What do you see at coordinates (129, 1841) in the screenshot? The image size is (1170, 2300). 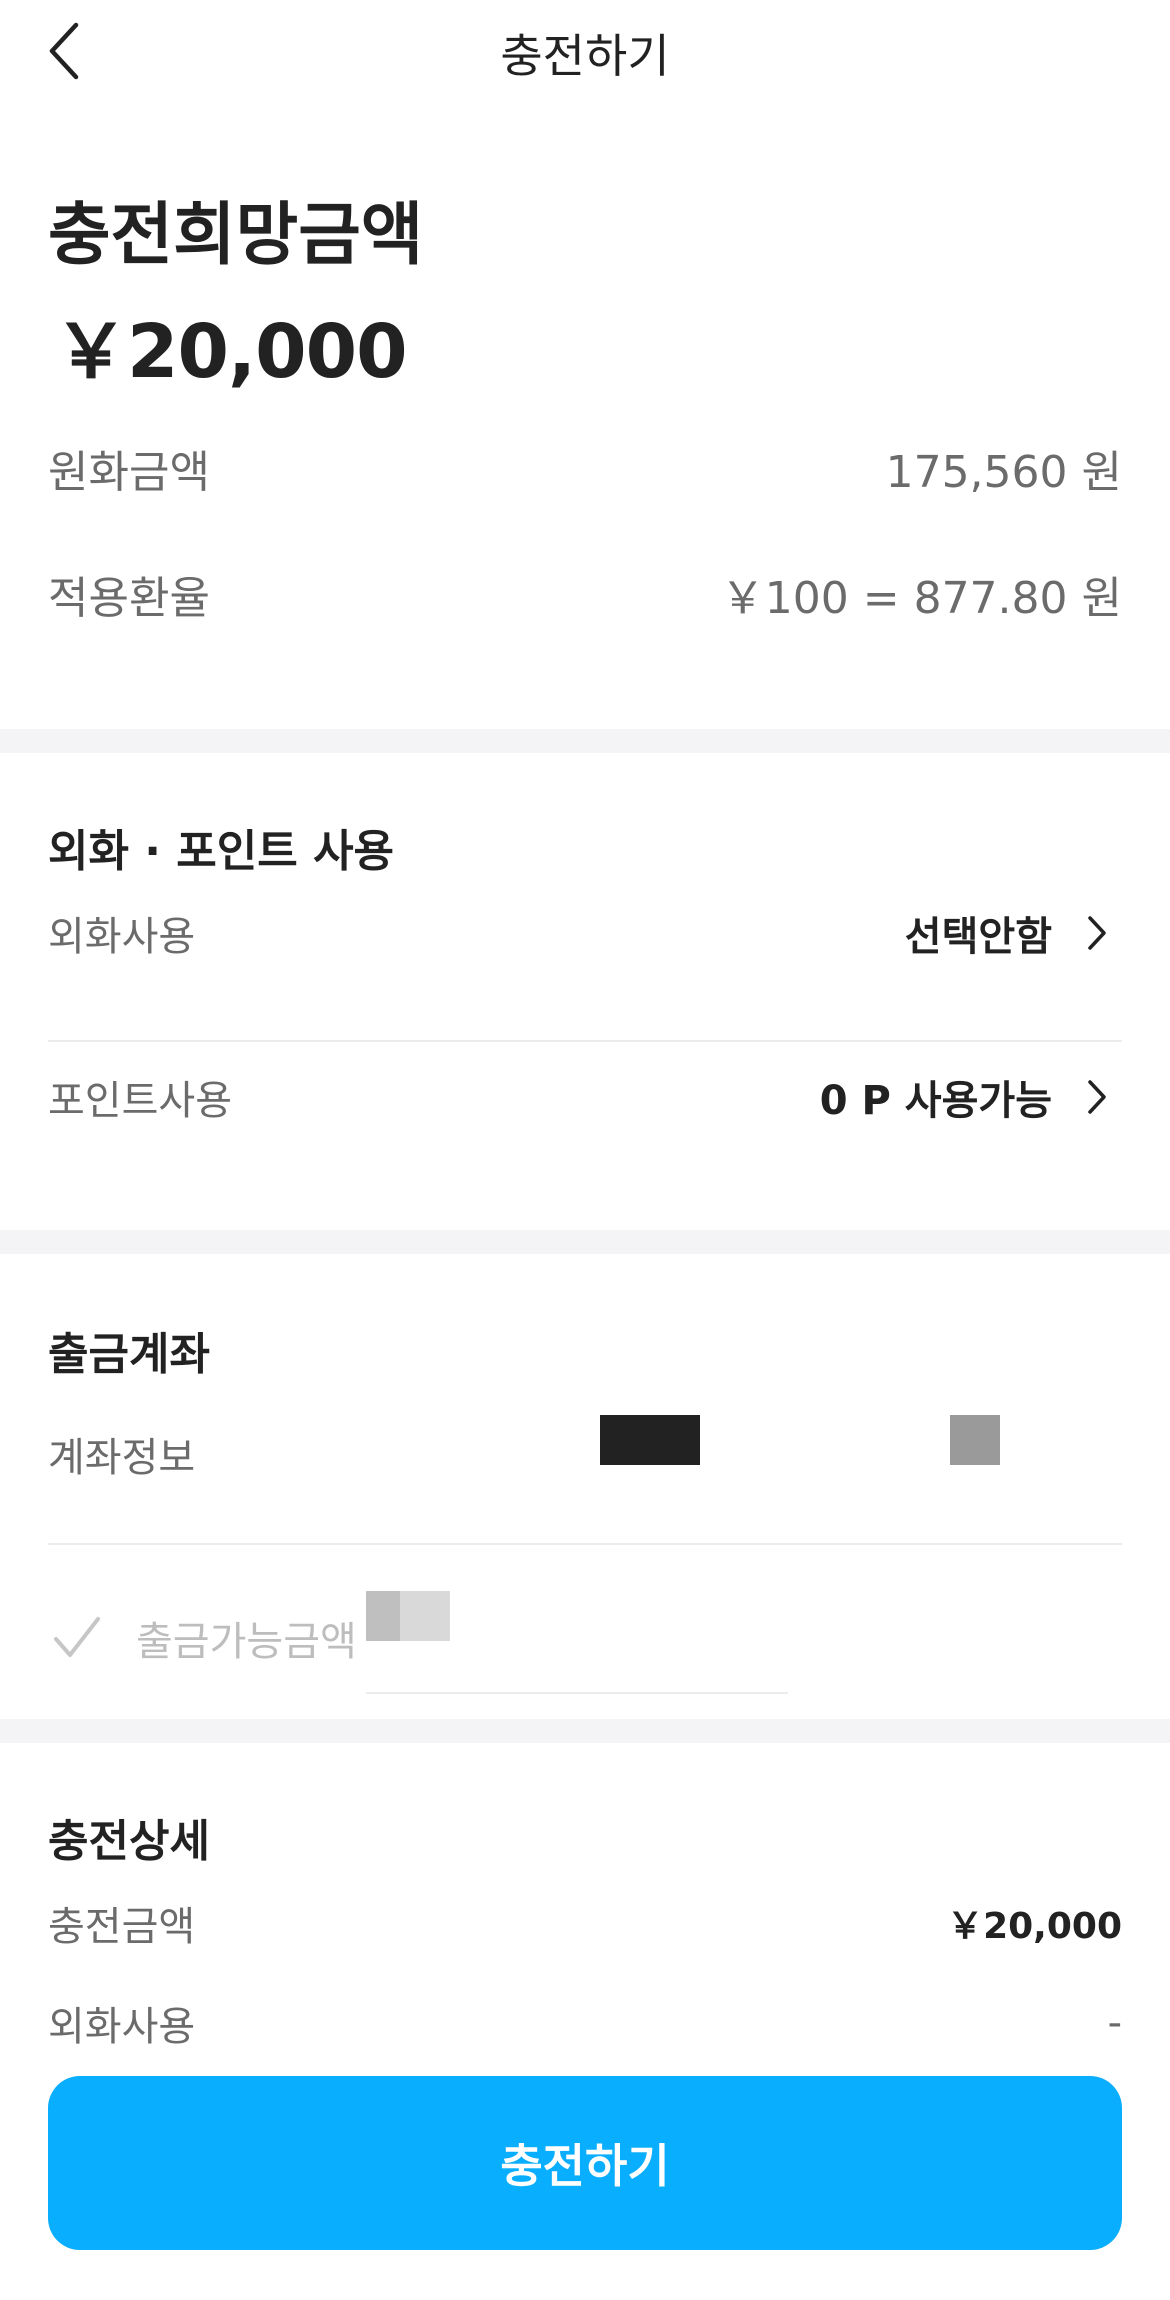 I see `detail-title: 충전상세` at bounding box center [129, 1841].